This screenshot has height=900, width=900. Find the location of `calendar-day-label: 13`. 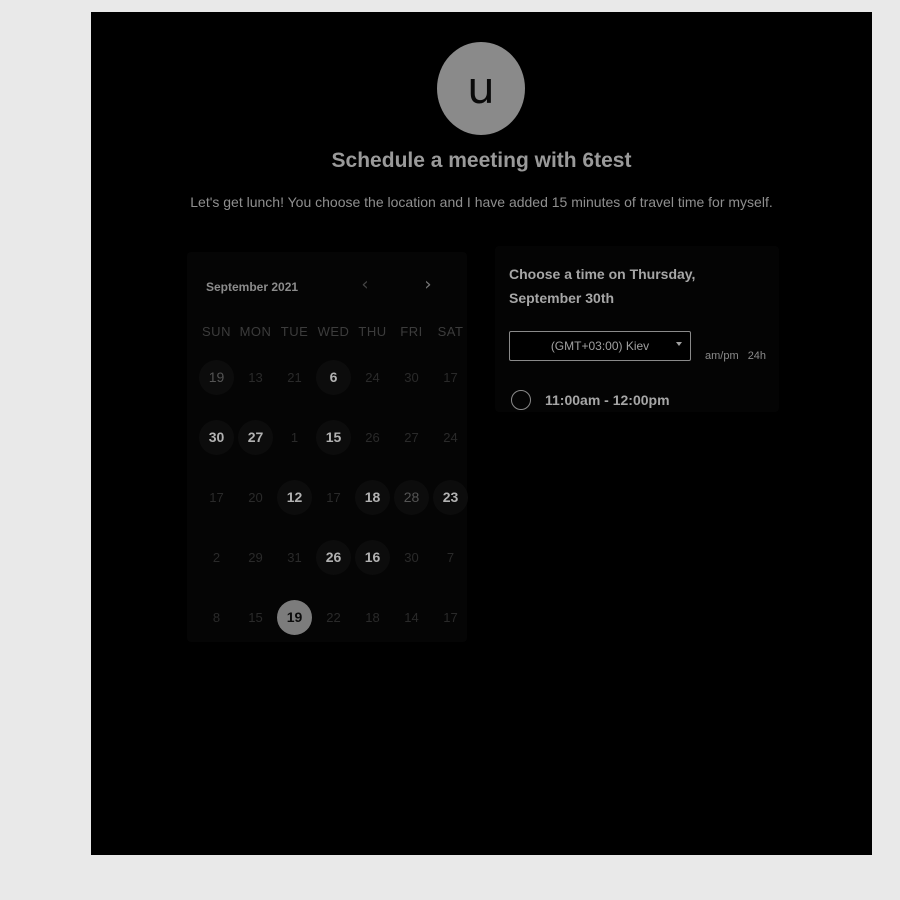

calendar-day-label: 13 is located at coordinates (255, 377).